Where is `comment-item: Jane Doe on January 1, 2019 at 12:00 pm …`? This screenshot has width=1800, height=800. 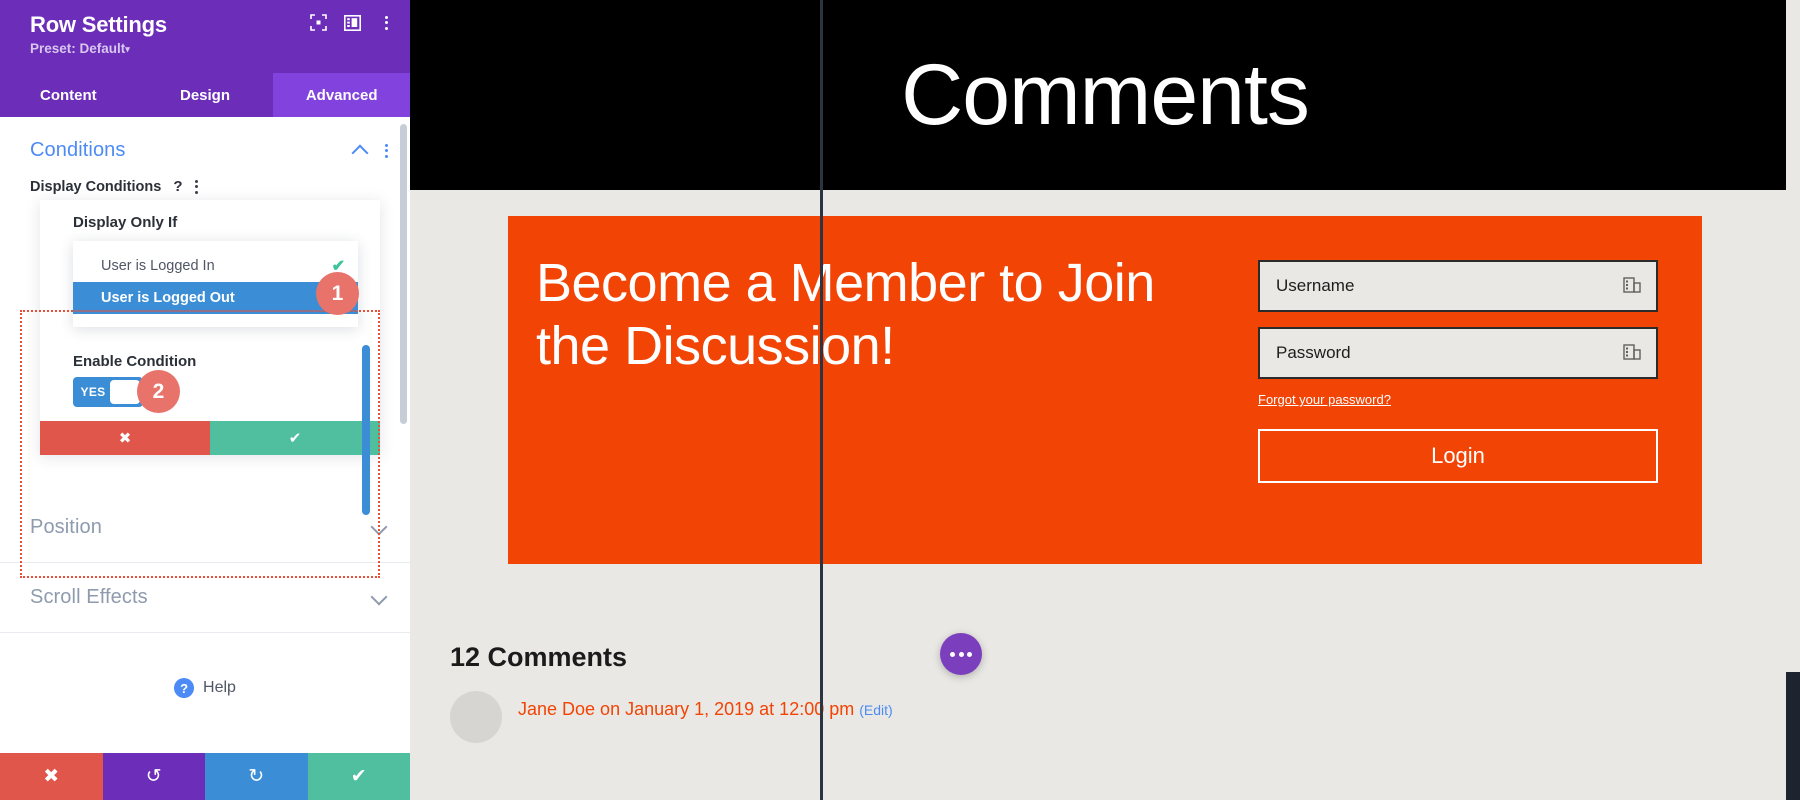
comment-item: Jane Doe on January 1, 2019 at 12:00 pm … is located at coordinates (1125, 717).